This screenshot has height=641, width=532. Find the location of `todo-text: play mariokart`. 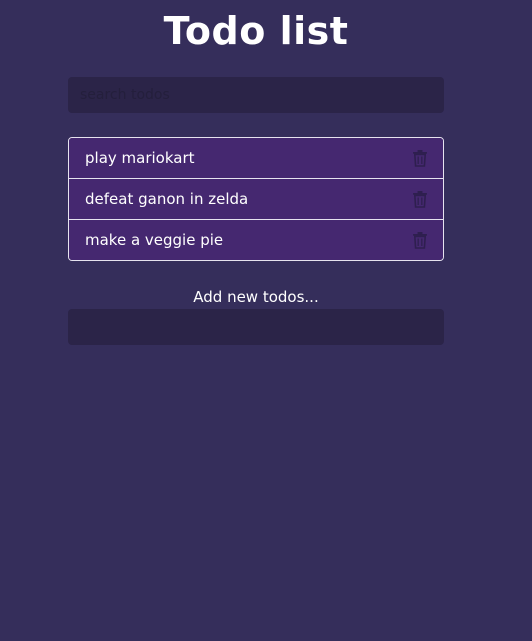

todo-text: play mariokart is located at coordinates (140, 158).